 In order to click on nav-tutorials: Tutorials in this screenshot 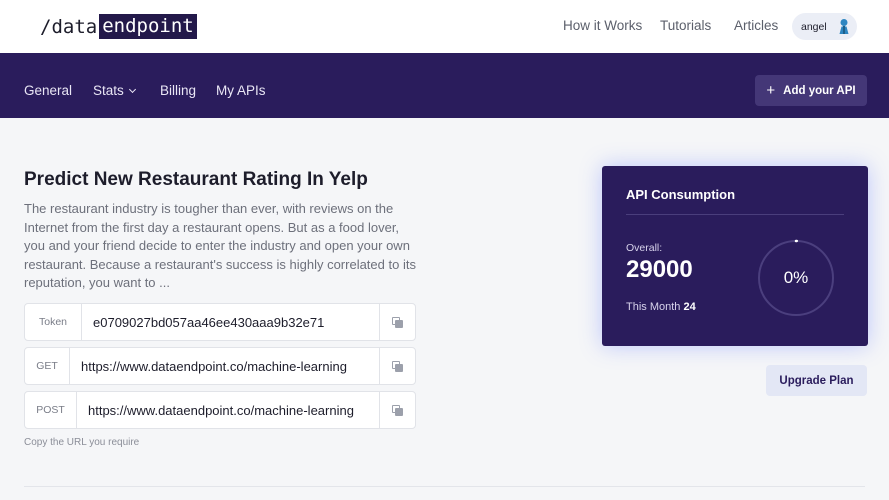, I will do `click(685, 25)`.